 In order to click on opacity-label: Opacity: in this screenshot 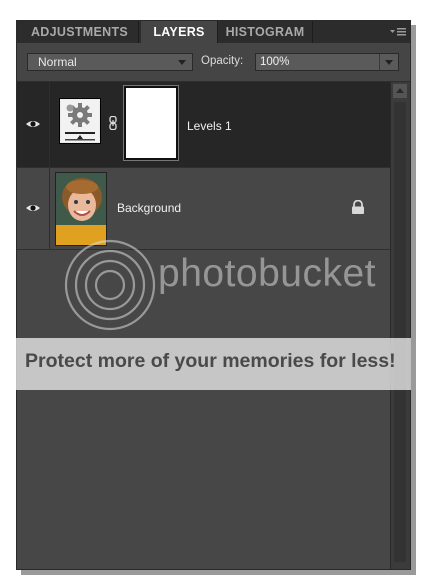, I will do `click(222, 61)`.